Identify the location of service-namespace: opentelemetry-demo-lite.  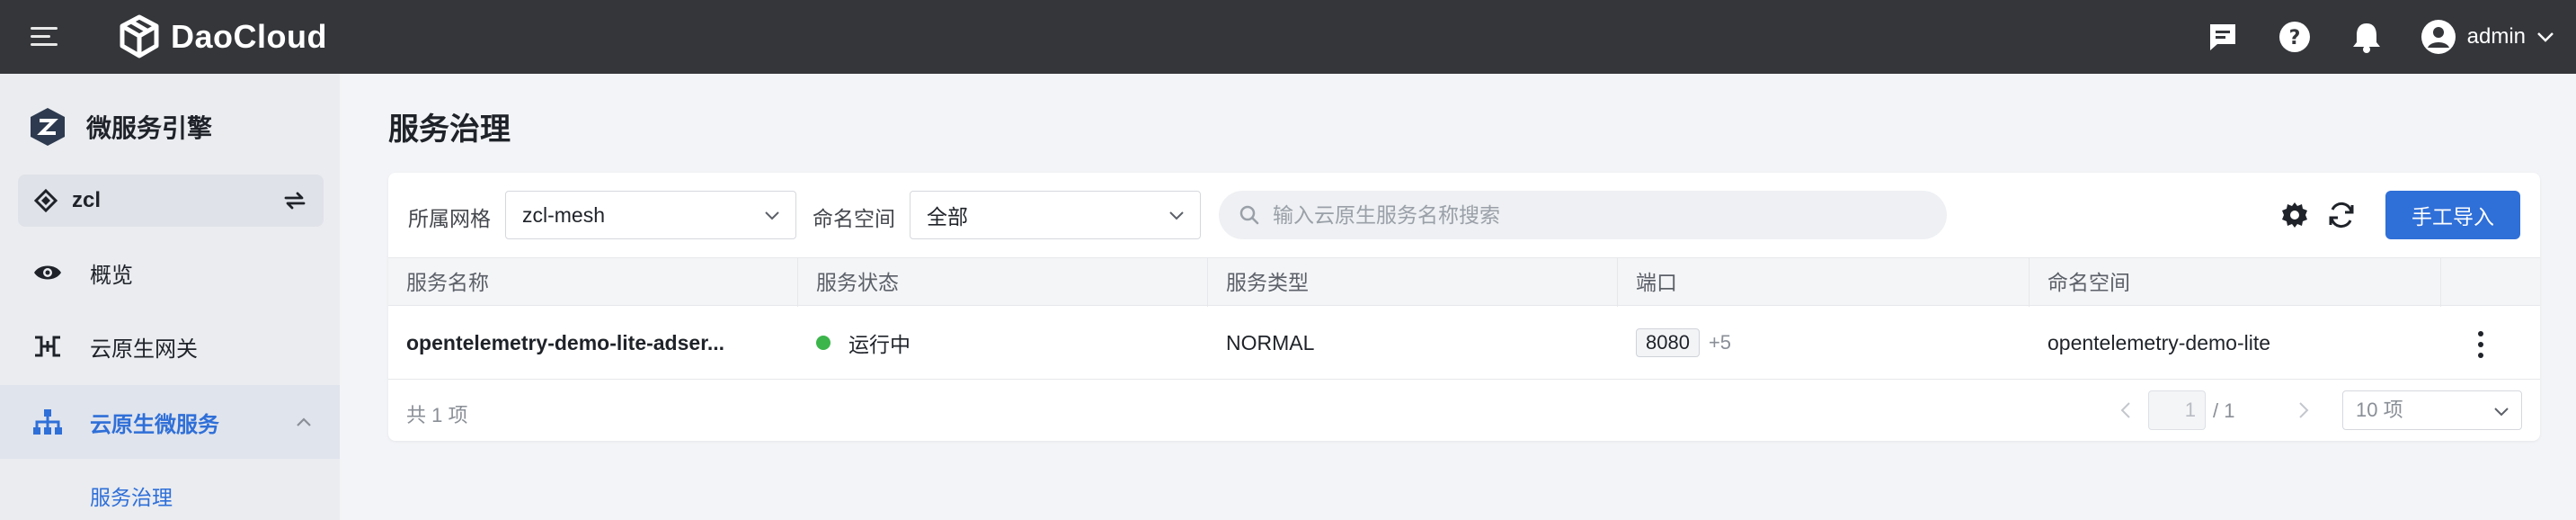
(2159, 342).